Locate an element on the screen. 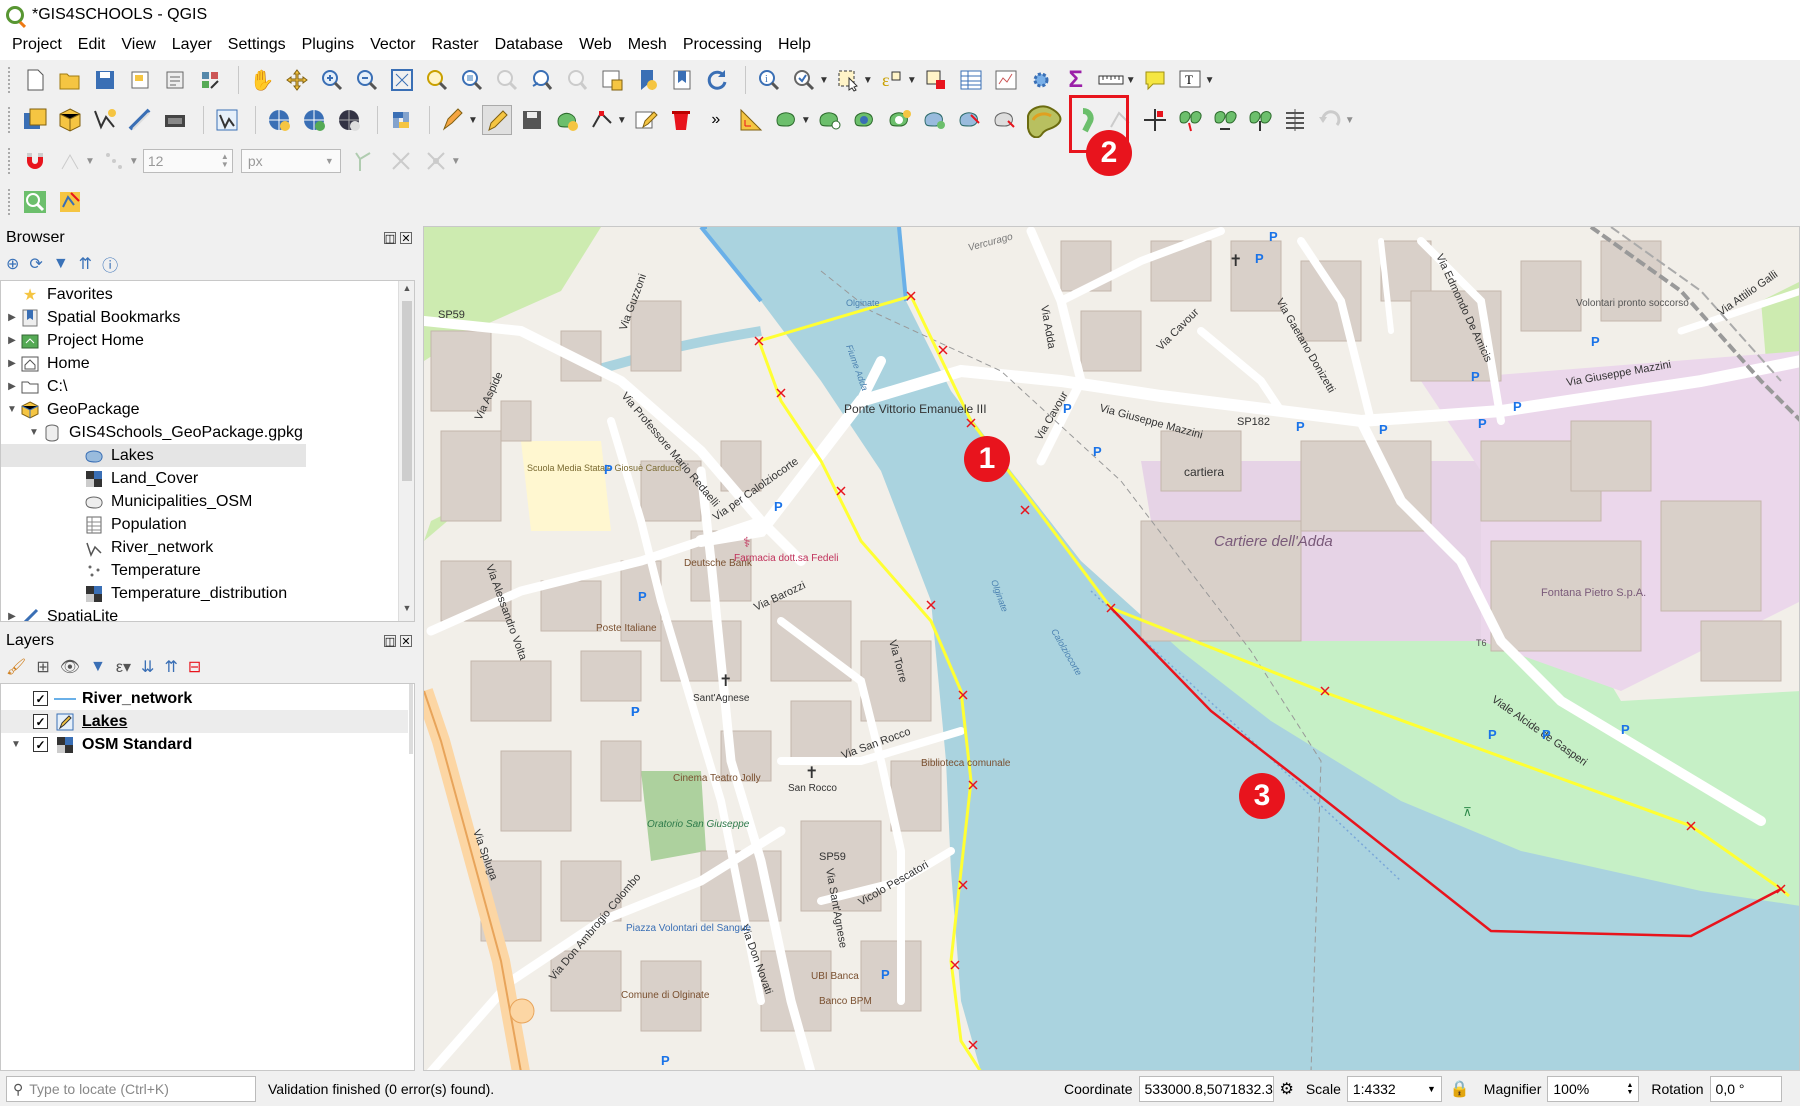 The width and height of the screenshot is (1800, 1106). digitize-vector-icon is located at coordinates (227, 120).